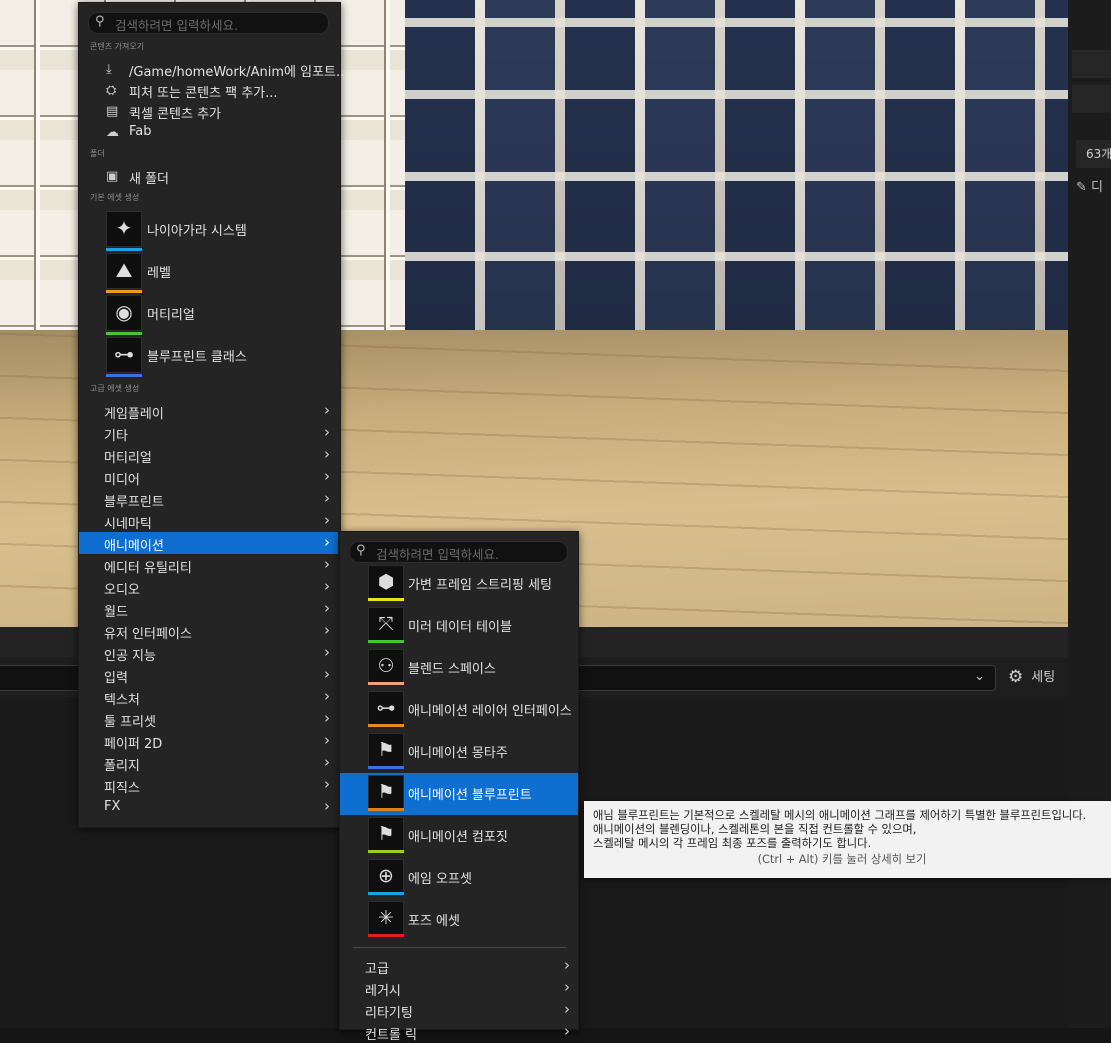 This screenshot has width=1111, height=1043. I want to click on menu-item-new-folder: 새 폴더, so click(149, 177).